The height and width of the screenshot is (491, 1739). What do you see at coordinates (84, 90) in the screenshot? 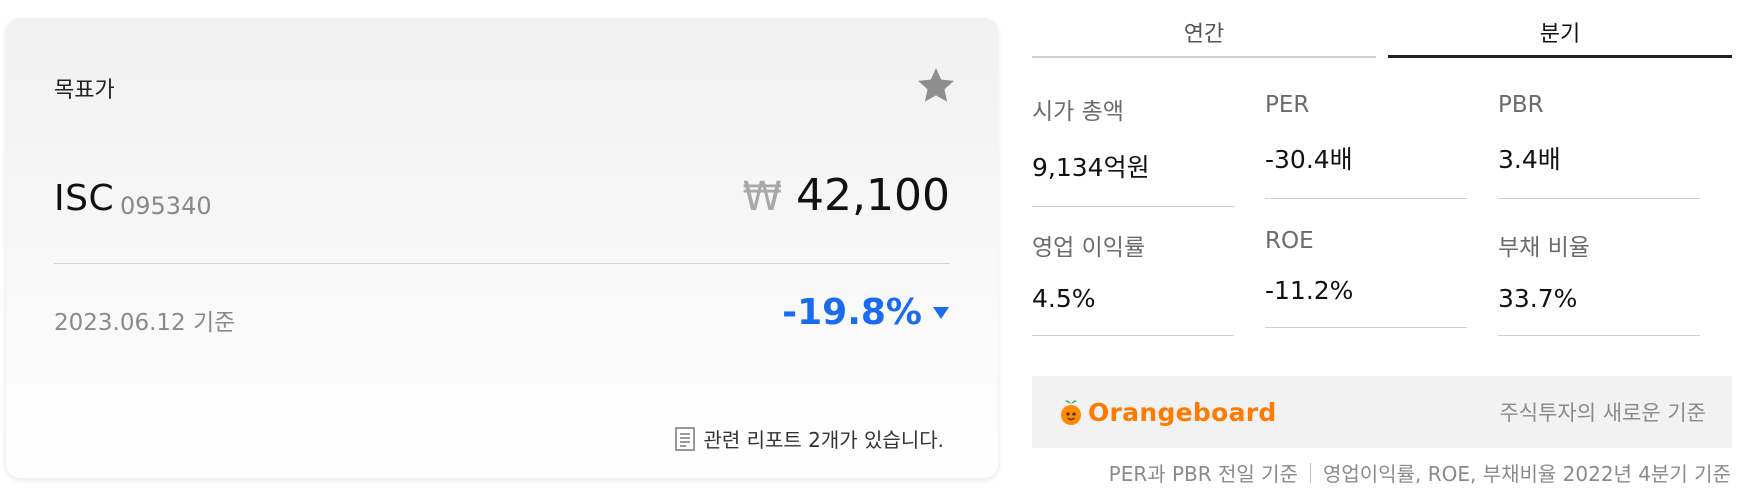
I see `card-title: 목표가` at bounding box center [84, 90].